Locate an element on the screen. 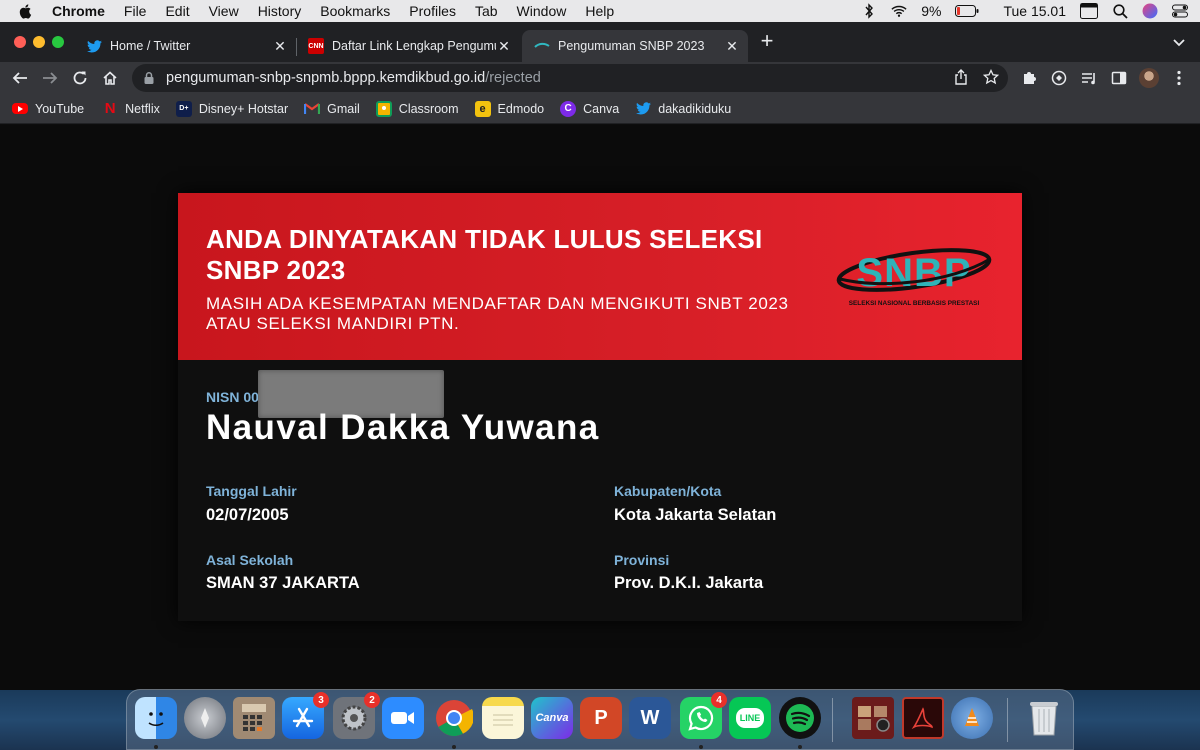 The height and width of the screenshot is (750, 1200). hotstar-icon: D+ is located at coordinates (183, 108).